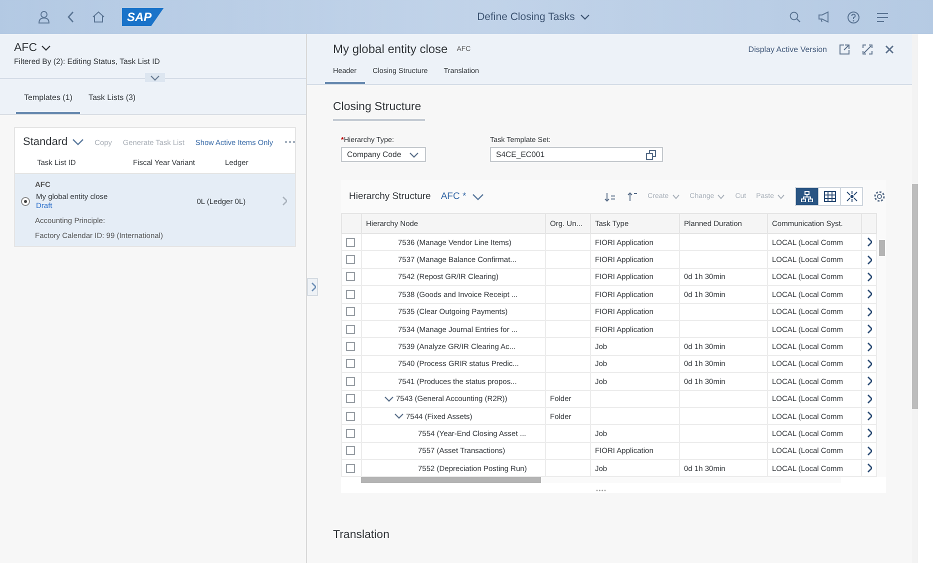  What do you see at coordinates (844, 49) in the screenshot?
I see `open-external-icon` at bounding box center [844, 49].